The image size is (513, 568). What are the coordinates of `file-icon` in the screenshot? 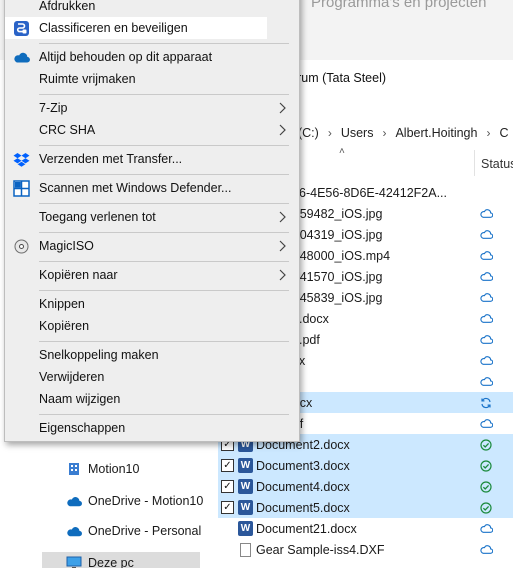 It's located at (245, 549).